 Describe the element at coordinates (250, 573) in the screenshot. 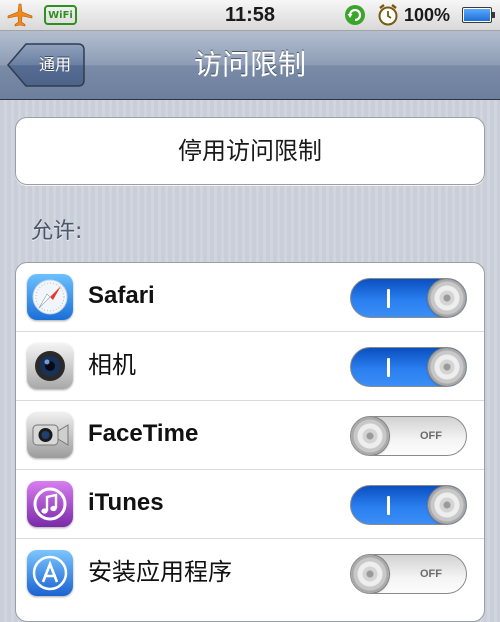

I see `list-item-install-apps: 安装应用程序 OFF` at that location.